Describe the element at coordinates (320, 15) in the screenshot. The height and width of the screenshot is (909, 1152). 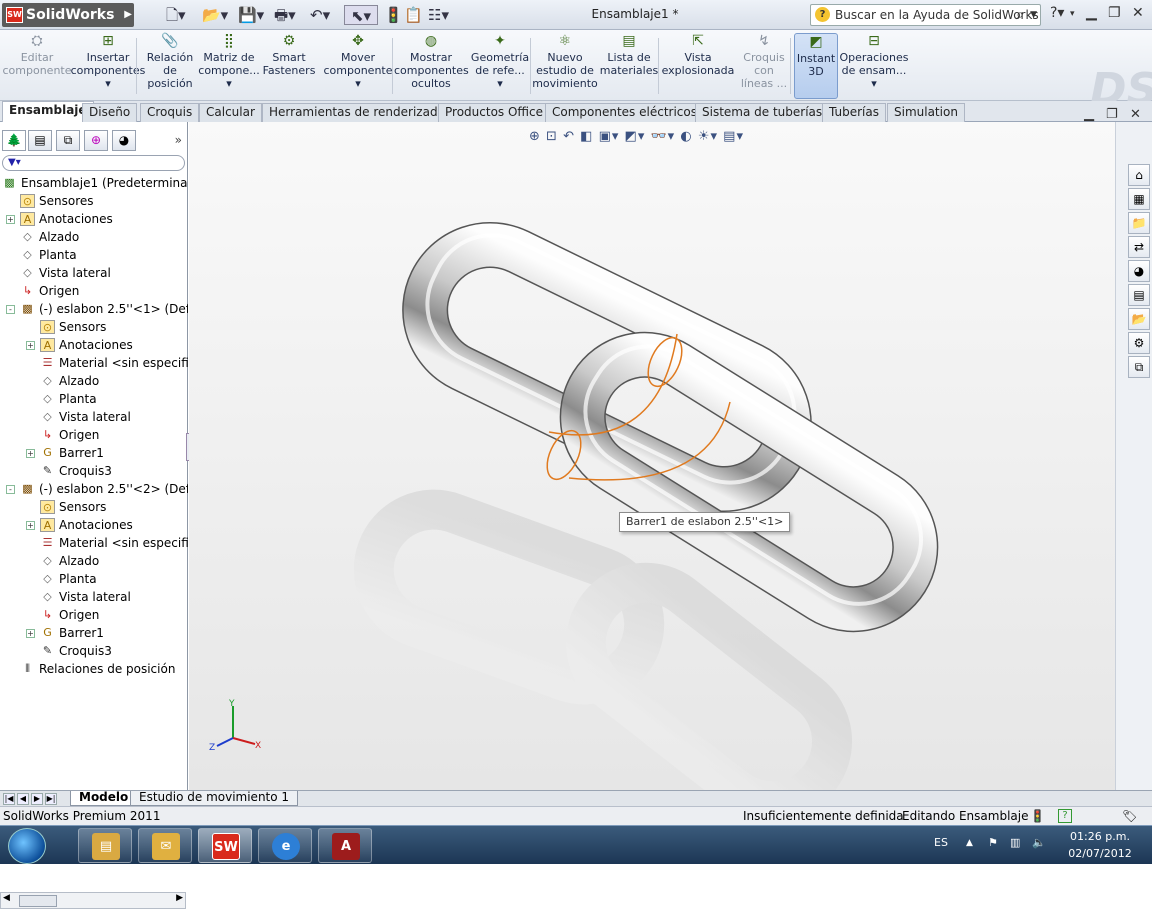
I see `undo-icon: ↶▾` at that location.